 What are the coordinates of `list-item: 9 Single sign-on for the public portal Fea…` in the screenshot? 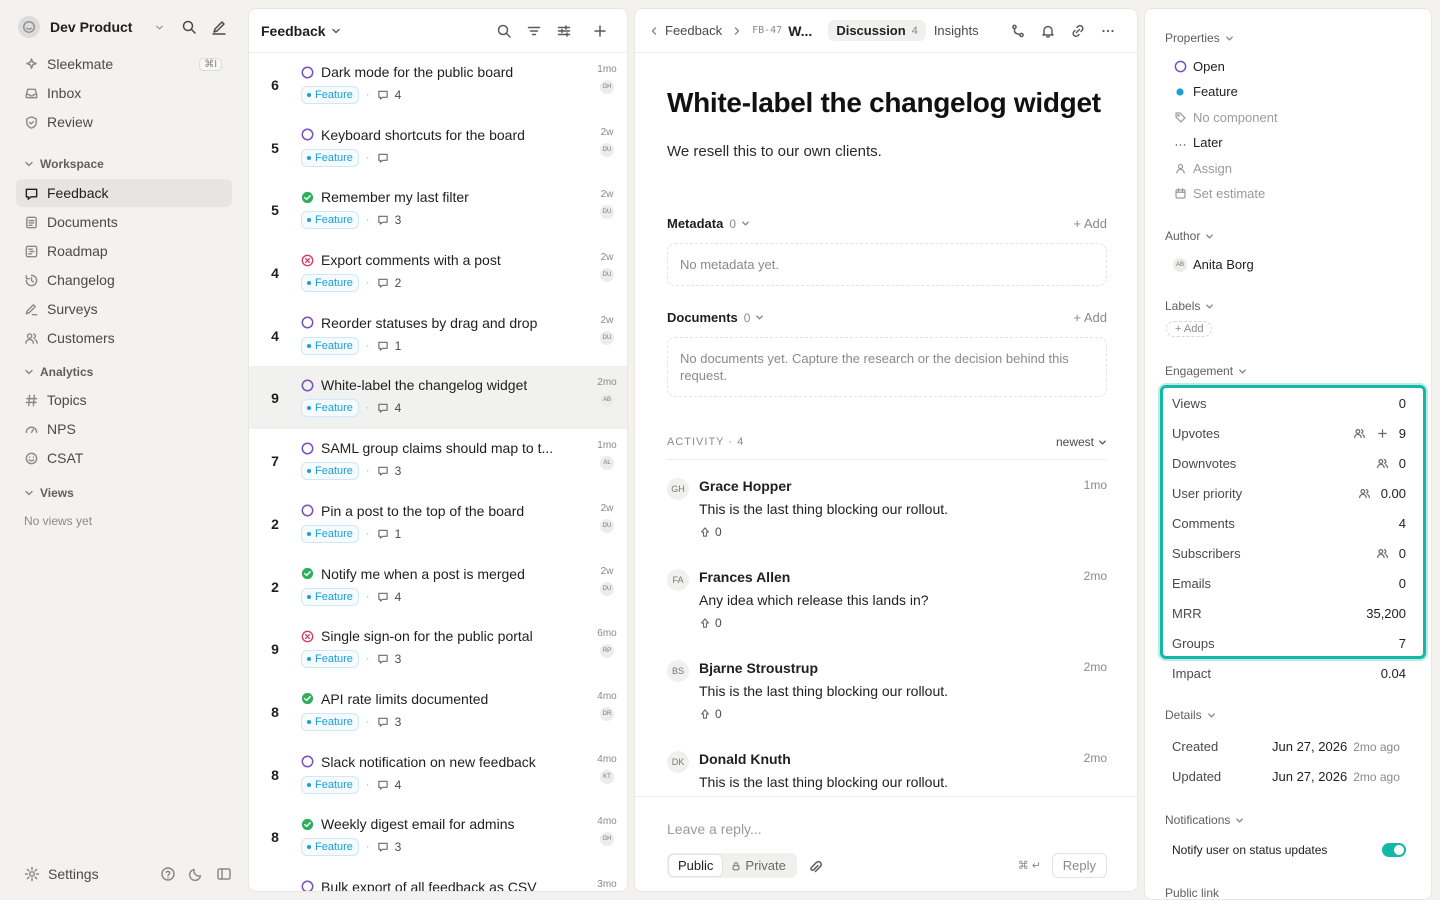 It's located at (438, 648).